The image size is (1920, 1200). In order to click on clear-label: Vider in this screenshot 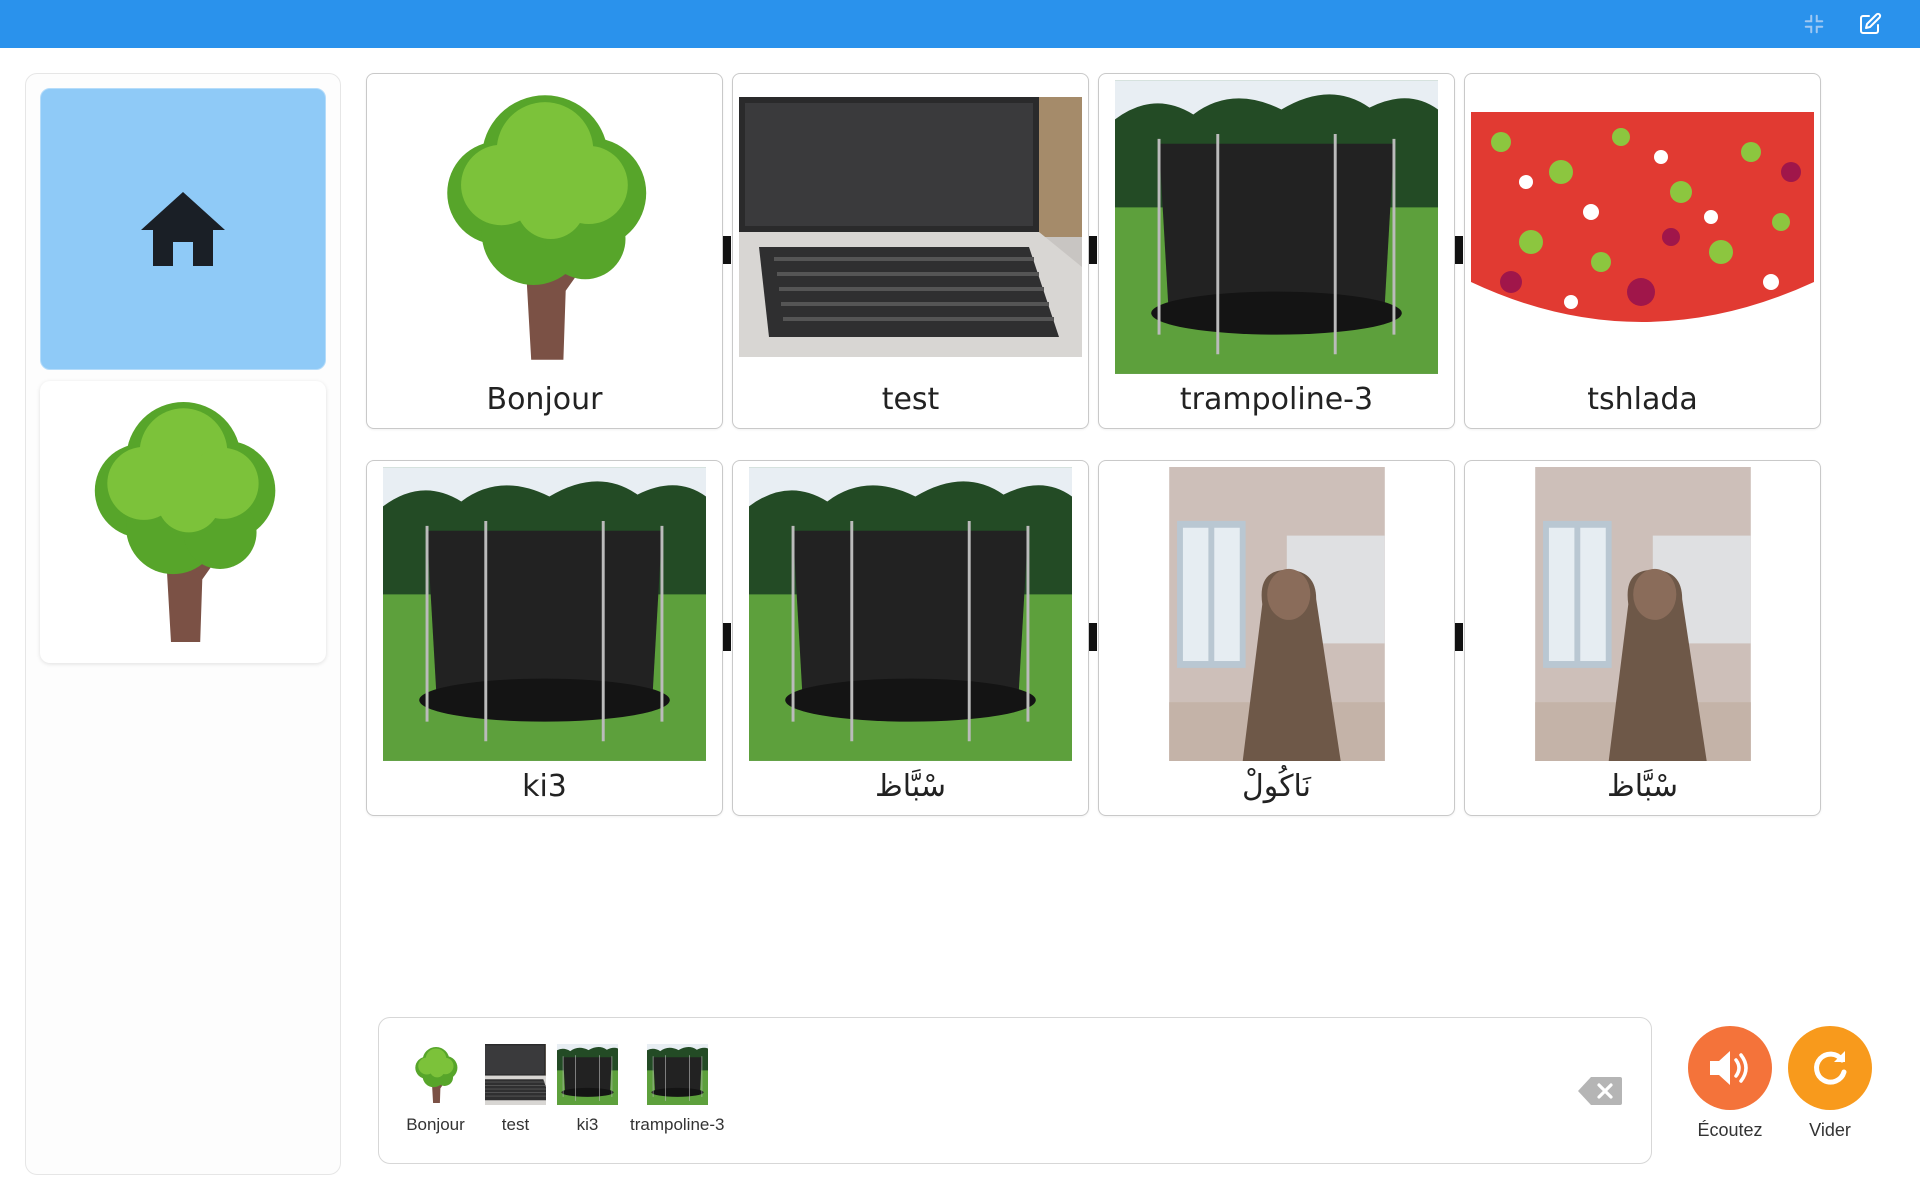, I will do `click(1830, 1130)`.